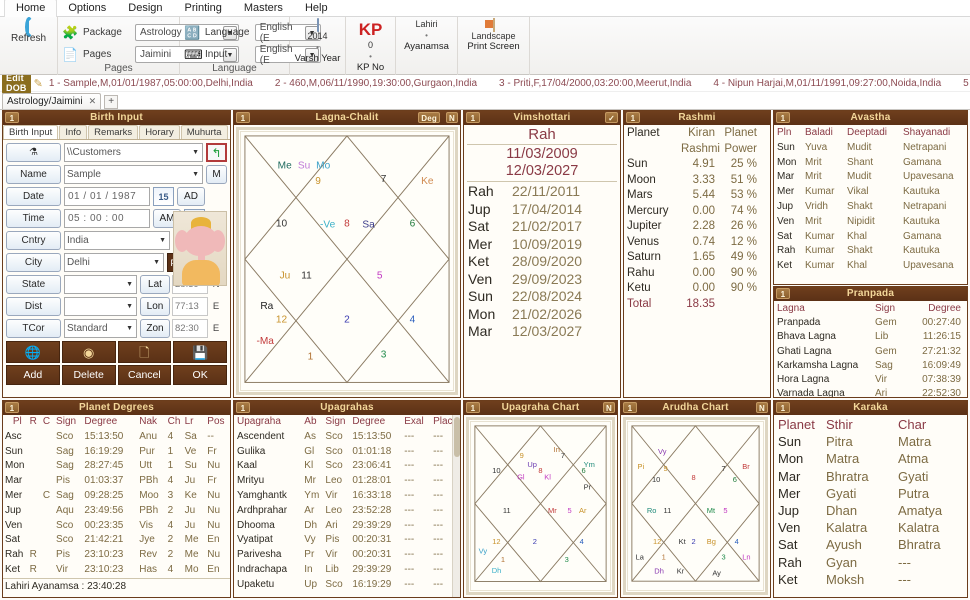  What do you see at coordinates (33, 196) in the screenshot?
I see `date-label: Date` at bounding box center [33, 196].